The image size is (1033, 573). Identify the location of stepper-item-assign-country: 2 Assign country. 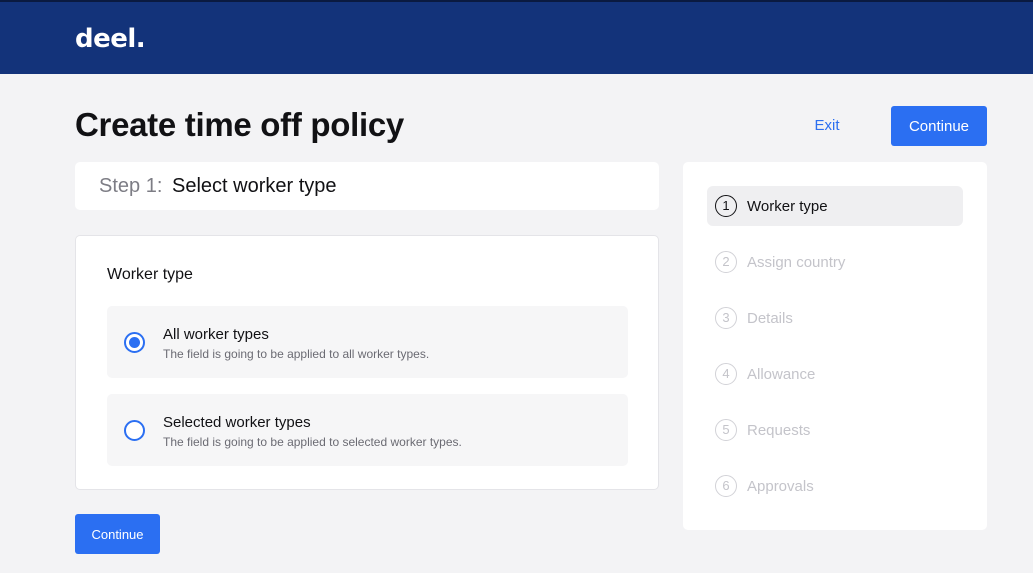
(835, 262).